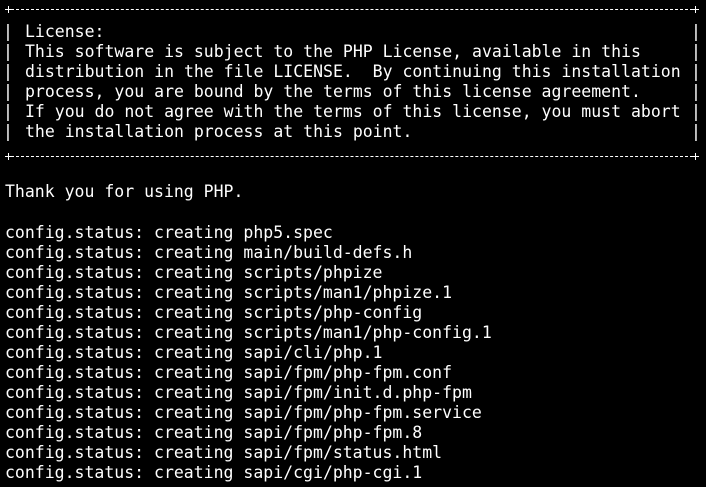 The width and height of the screenshot is (706, 487). I want to click on status-line: config.status: creating php5.spec, so click(169, 232).